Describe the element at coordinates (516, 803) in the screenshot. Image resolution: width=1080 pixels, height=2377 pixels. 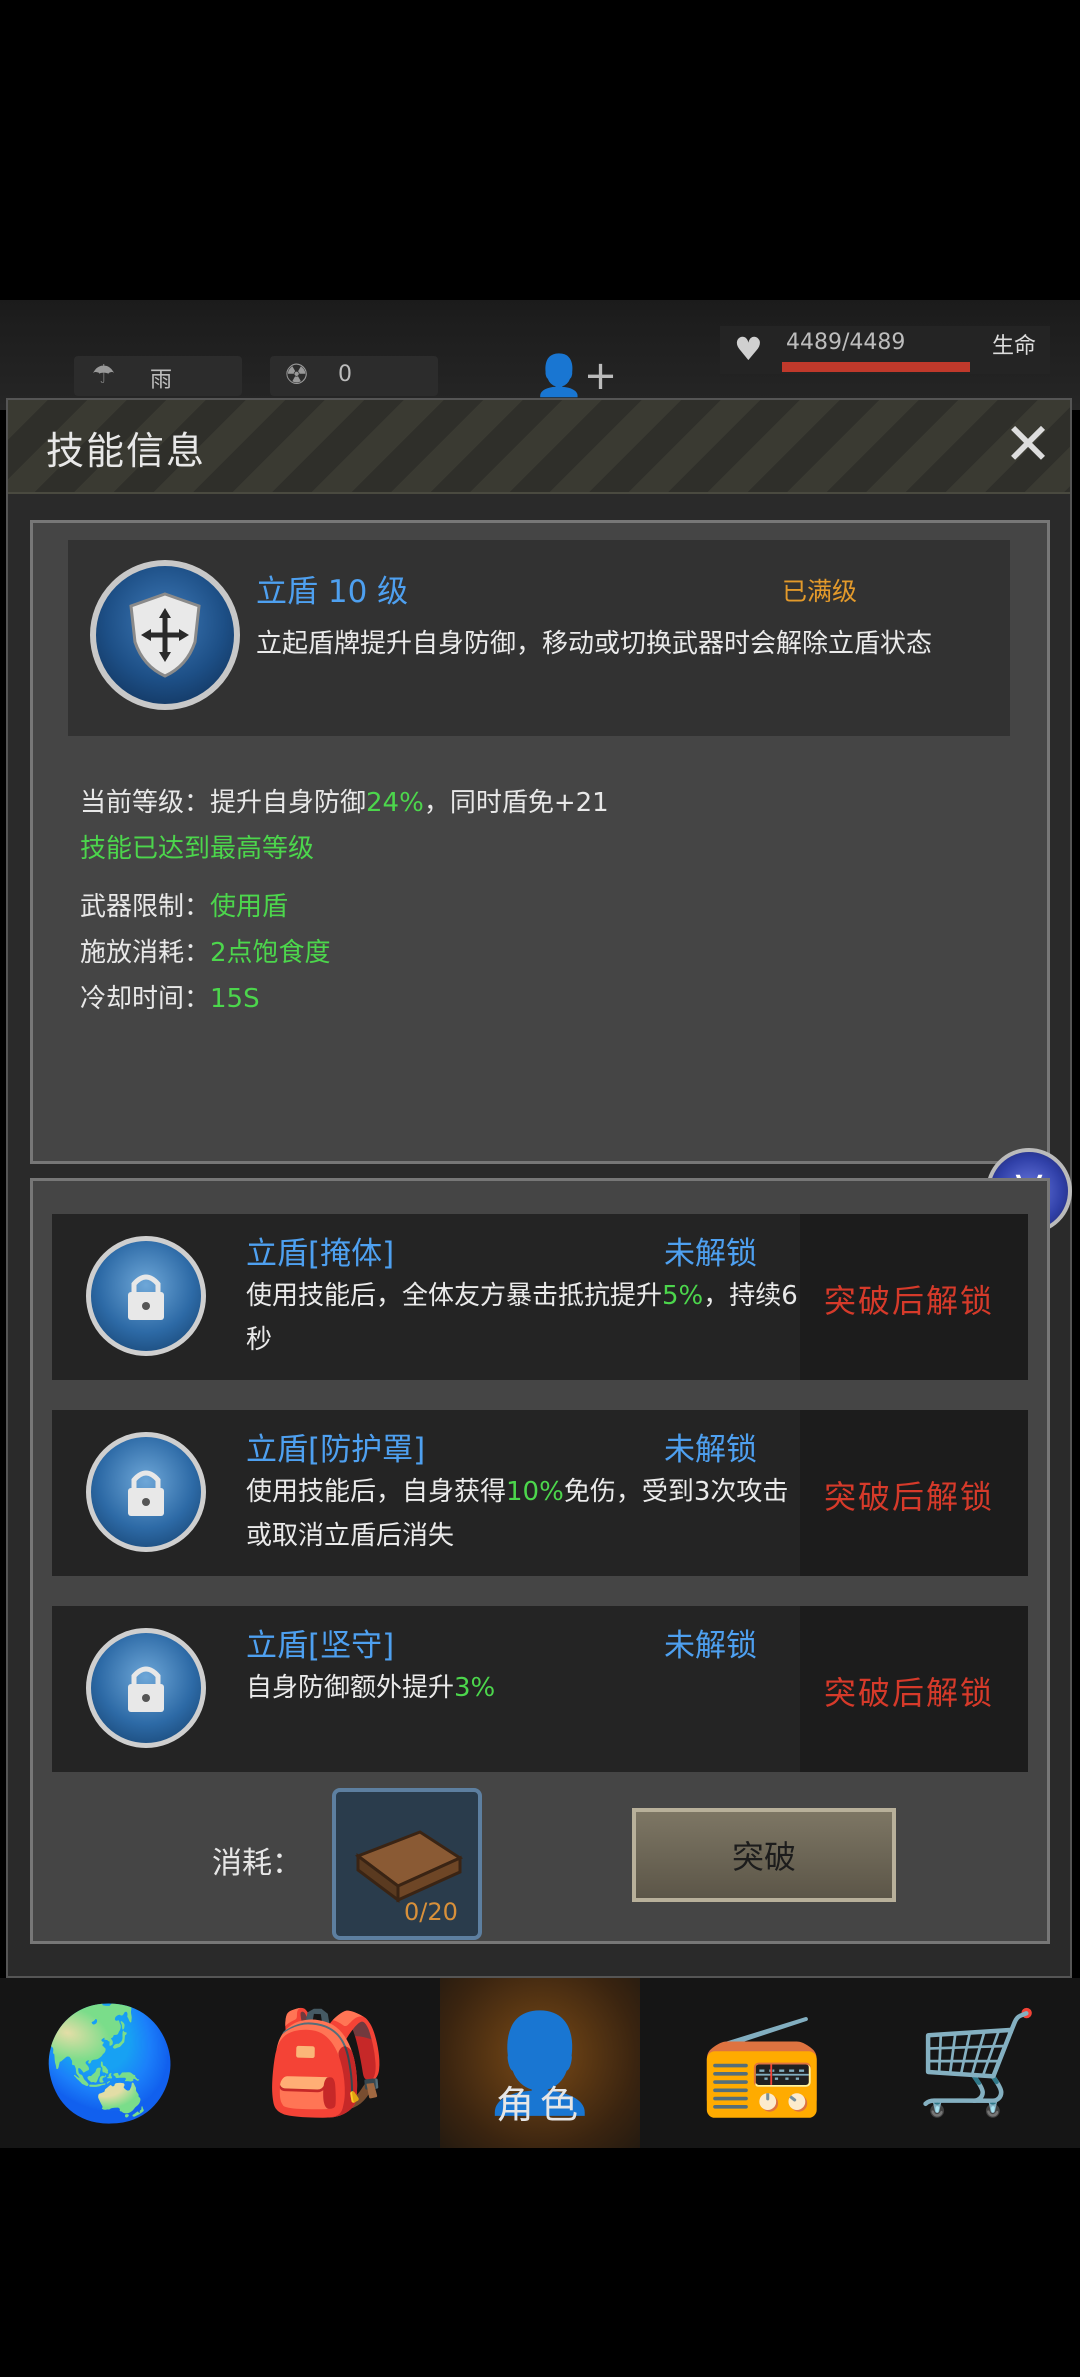
I see `current-level-suffix: ，同时盾免+21` at that location.